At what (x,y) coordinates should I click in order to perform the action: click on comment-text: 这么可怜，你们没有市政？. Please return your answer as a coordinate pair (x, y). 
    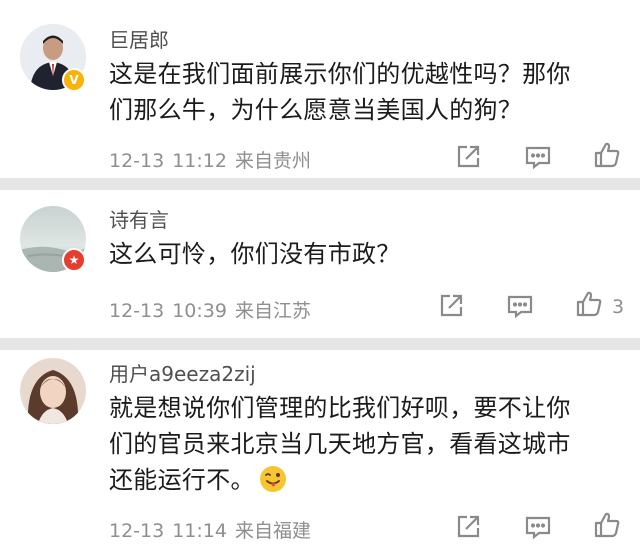
    Looking at the image, I should click on (369, 254).